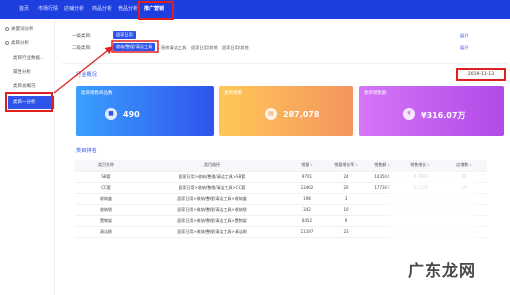 The image size is (510, 295). I want to click on blurred-region, so click(433, 219).